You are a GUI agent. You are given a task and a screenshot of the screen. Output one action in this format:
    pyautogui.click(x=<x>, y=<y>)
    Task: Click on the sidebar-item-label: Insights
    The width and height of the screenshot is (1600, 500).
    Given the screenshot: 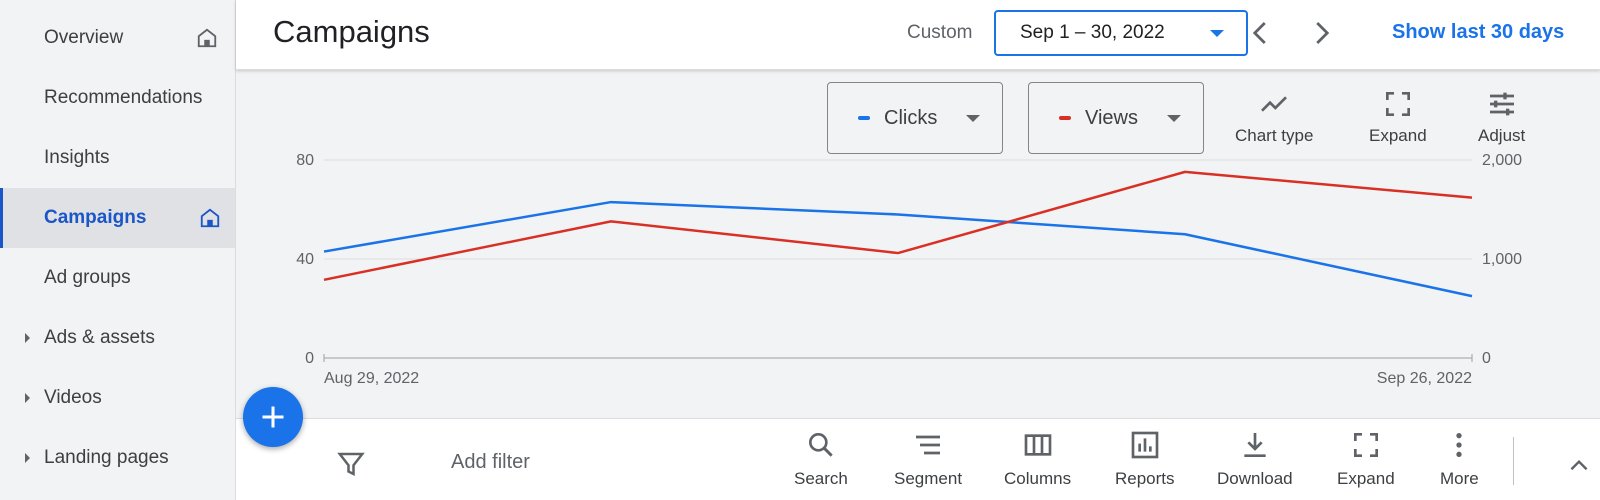 What is the action you would take?
    pyautogui.click(x=77, y=157)
    